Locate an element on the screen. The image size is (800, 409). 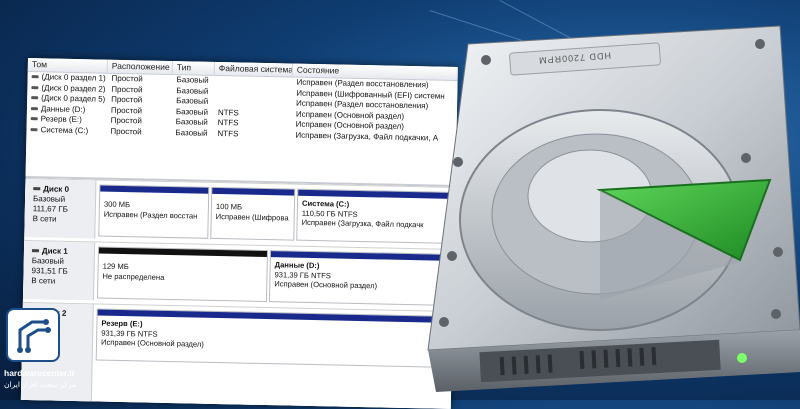
volume-name: (Диск 0 раздел 5) is located at coordinates (73, 98).